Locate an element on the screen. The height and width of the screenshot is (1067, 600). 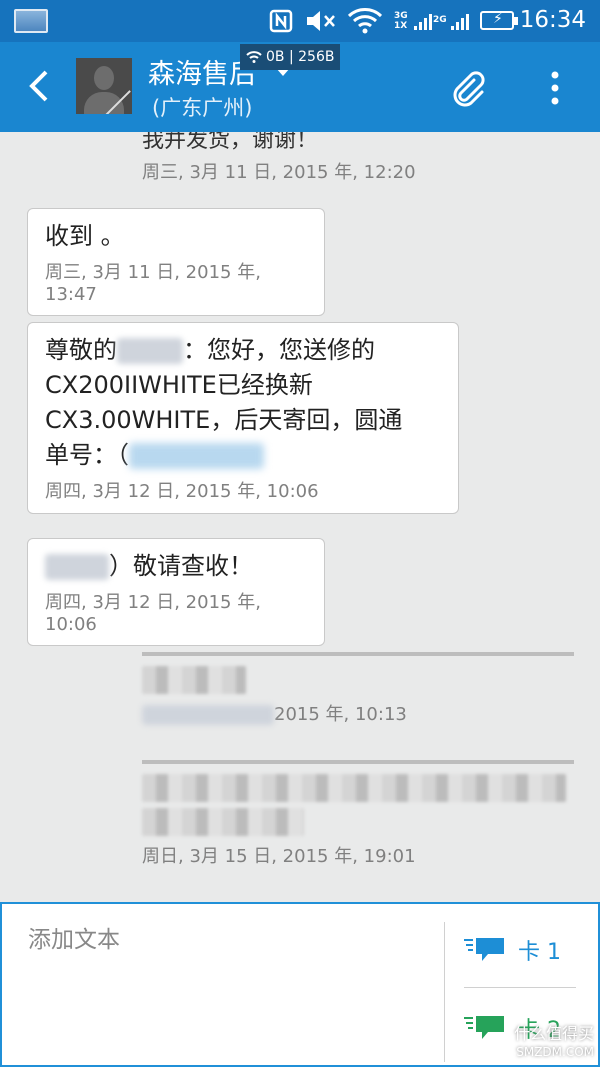
tracking-number-link is located at coordinates (196, 456).